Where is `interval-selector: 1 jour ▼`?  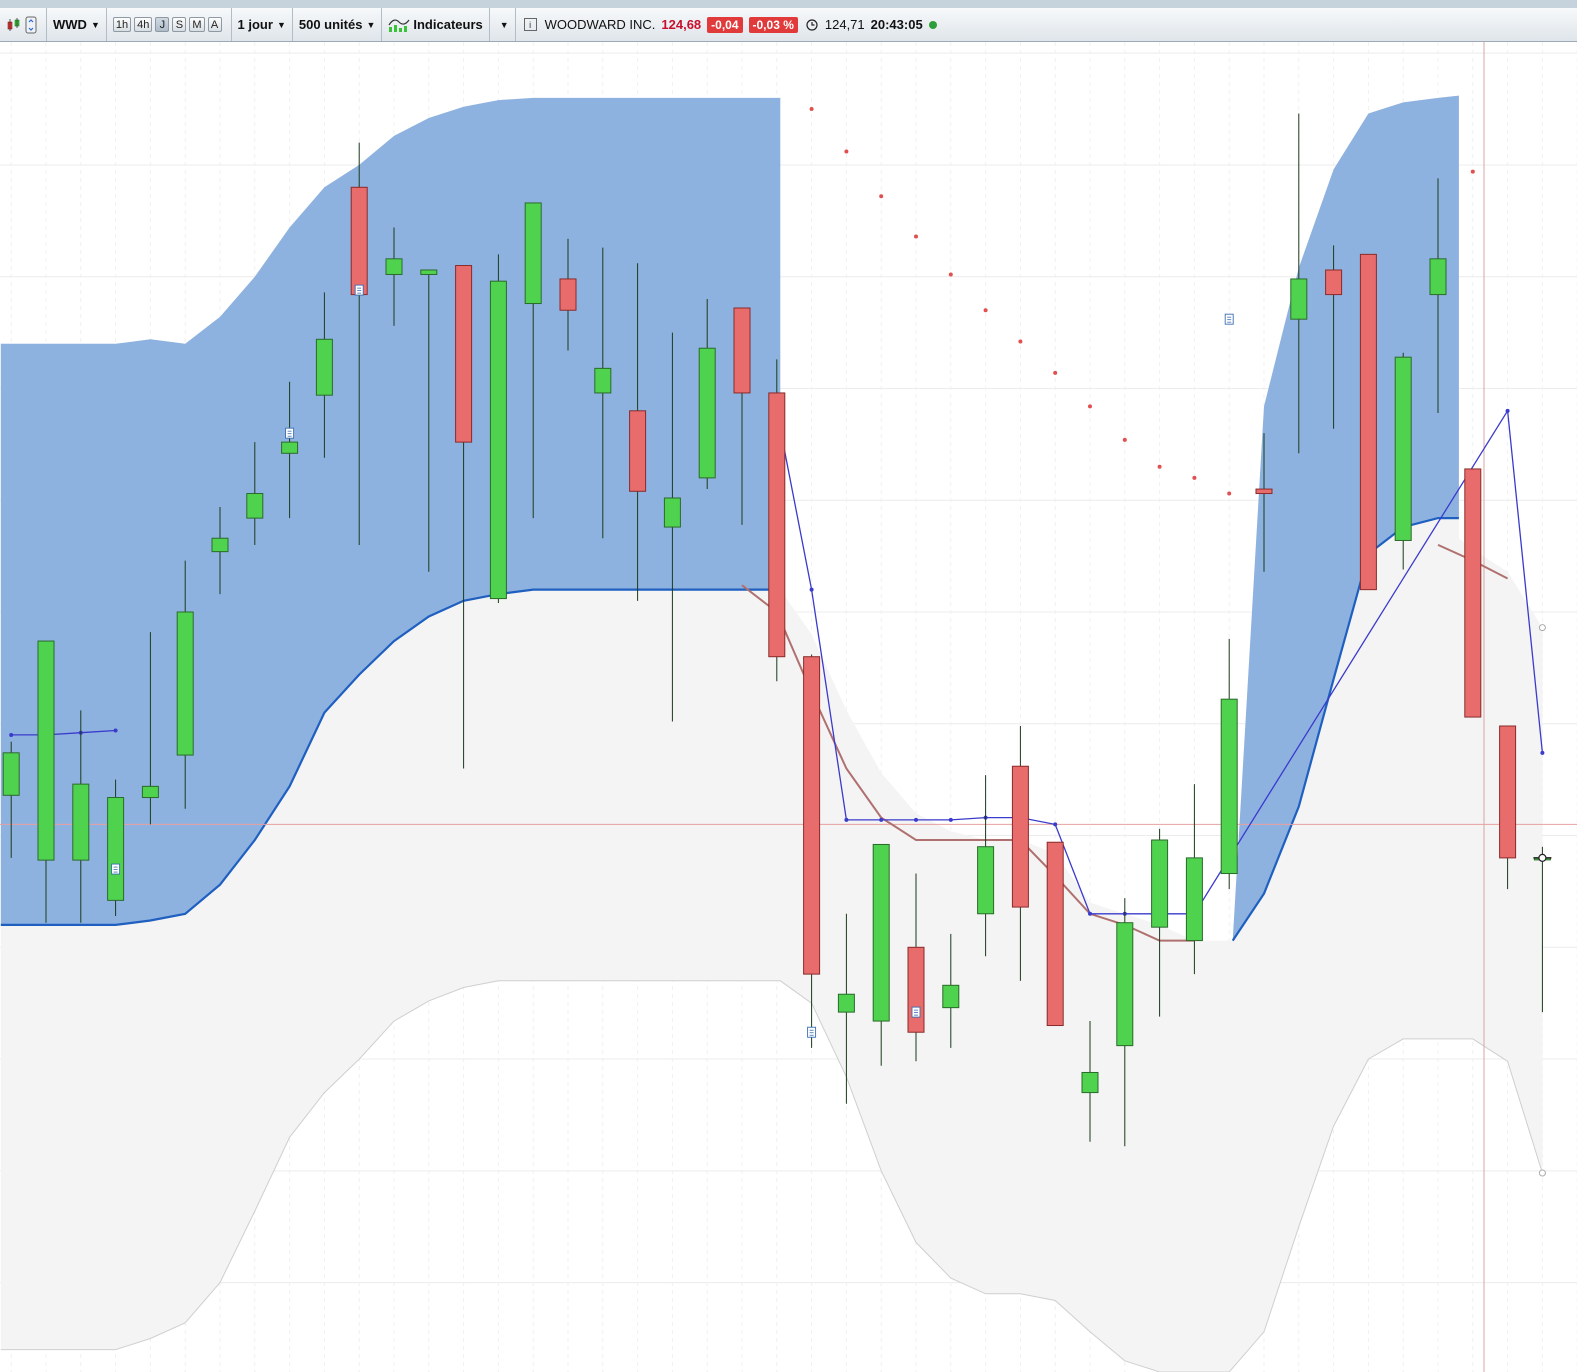
interval-selector: 1 jour ▼ is located at coordinates (262, 24).